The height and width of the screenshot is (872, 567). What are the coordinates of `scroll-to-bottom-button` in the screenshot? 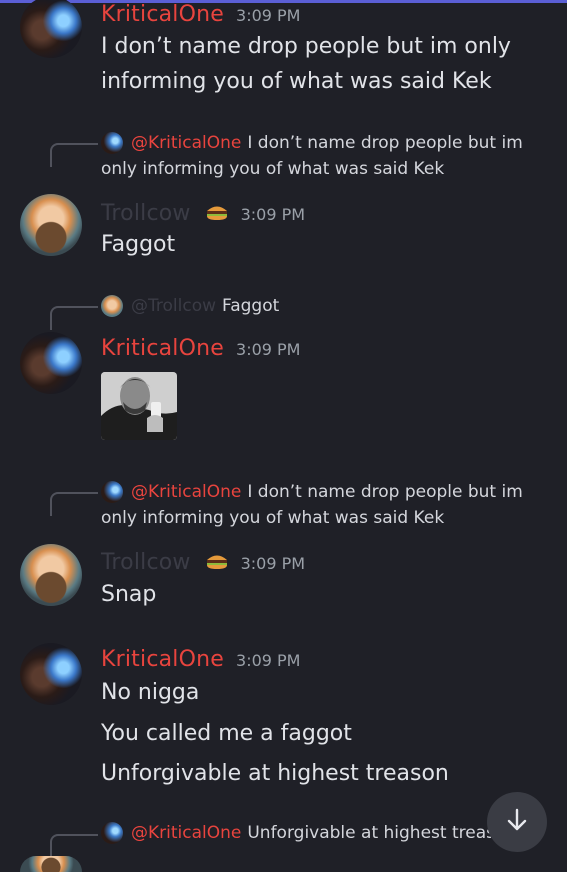 It's located at (517, 822).